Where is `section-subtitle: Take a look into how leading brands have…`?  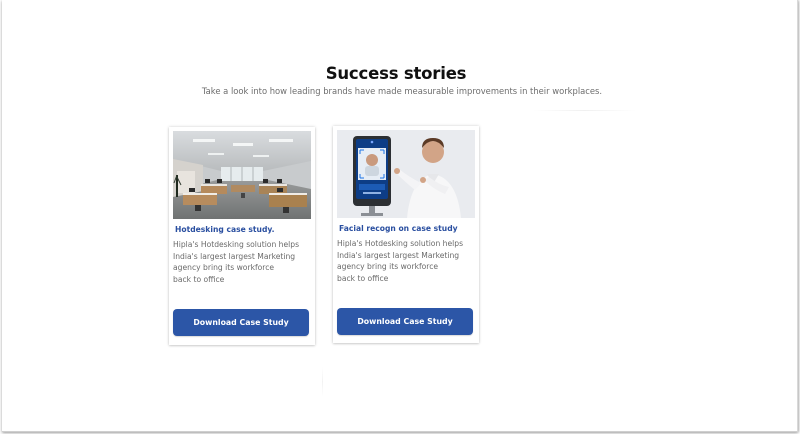
section-subtitle: Take a look into how leading brands have… is located at coordinates (402, 91).